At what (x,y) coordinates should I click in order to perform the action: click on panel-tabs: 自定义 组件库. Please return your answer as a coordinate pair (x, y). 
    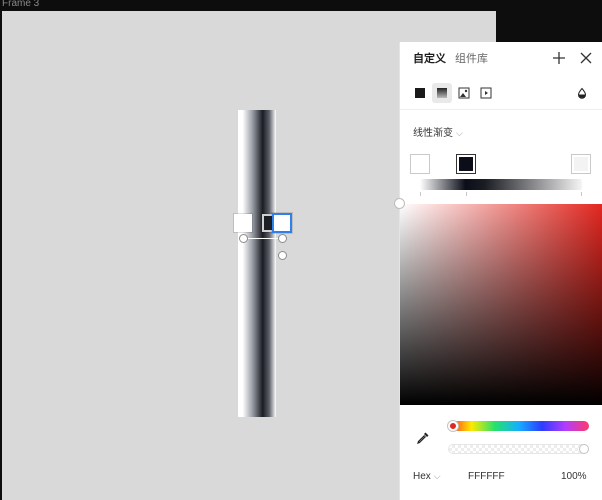
    Looking at the image, I should click on (501, 59).